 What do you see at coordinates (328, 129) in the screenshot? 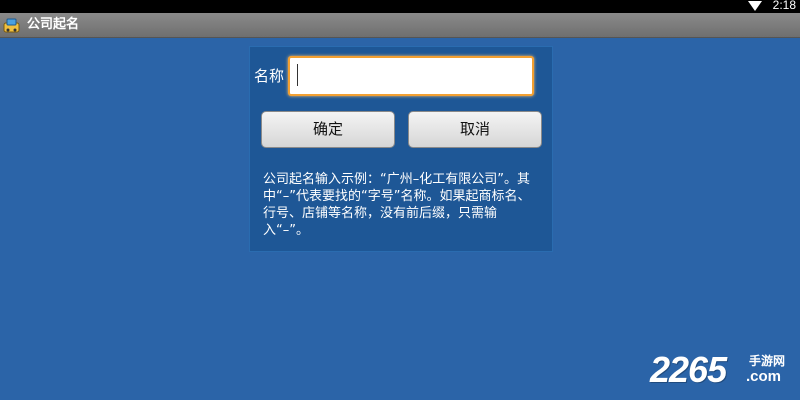
I see `confirm-button: 确定` at bounding box center [328, 129].